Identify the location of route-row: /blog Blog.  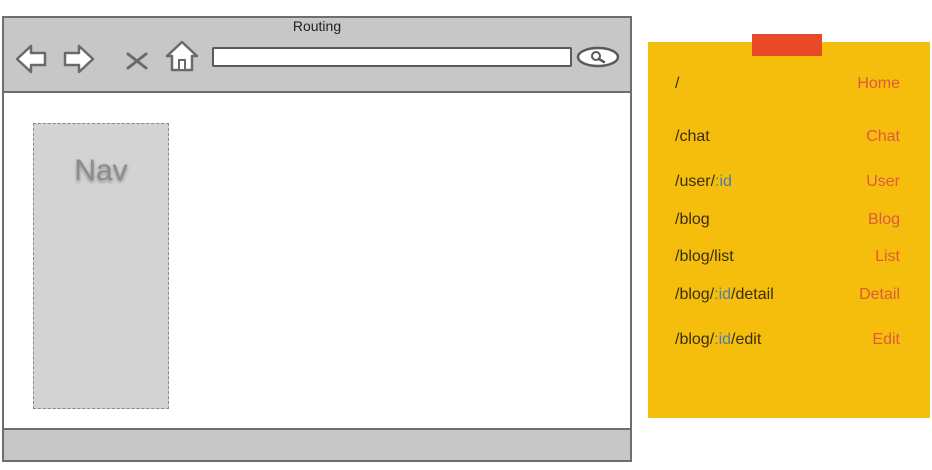
(789, 222).